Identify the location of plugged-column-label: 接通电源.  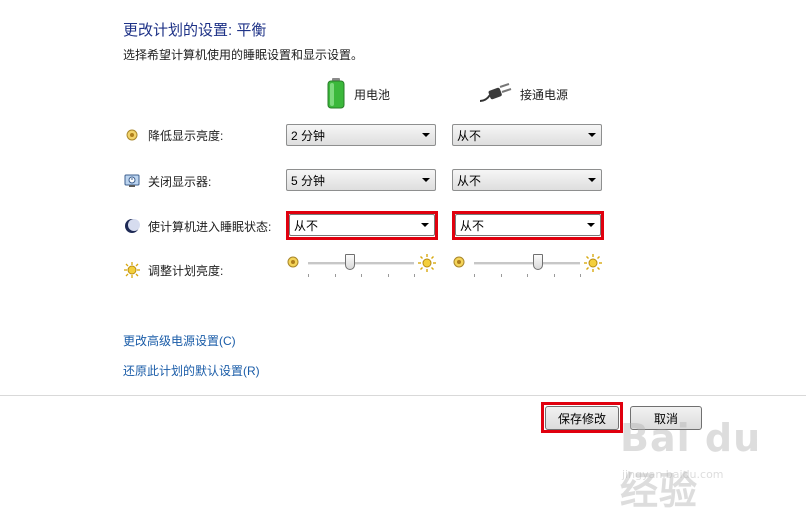
(544, 94).